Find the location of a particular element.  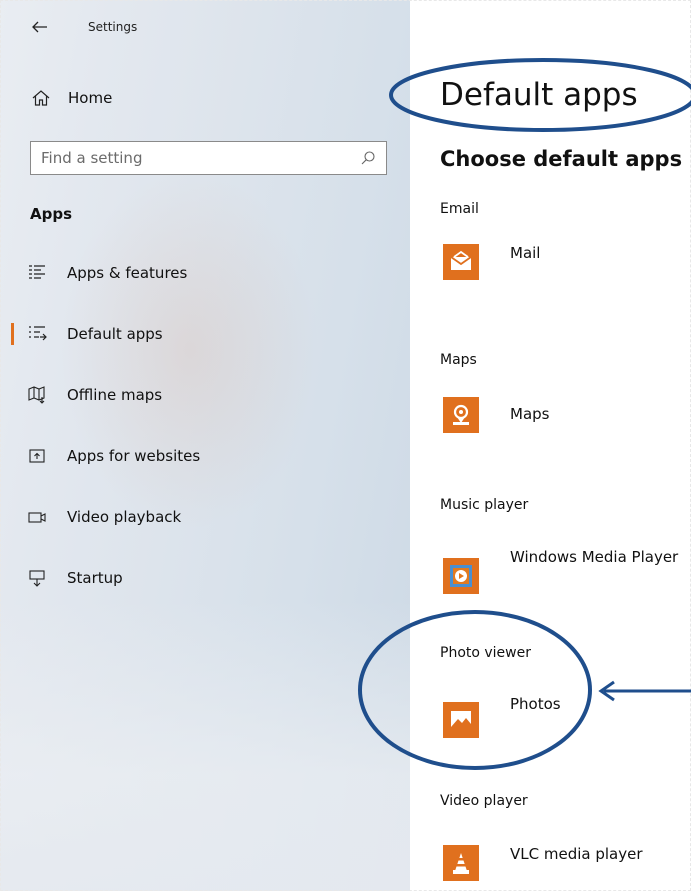

page-subtitle: Choose default apps is located at coordinates (561, 159).